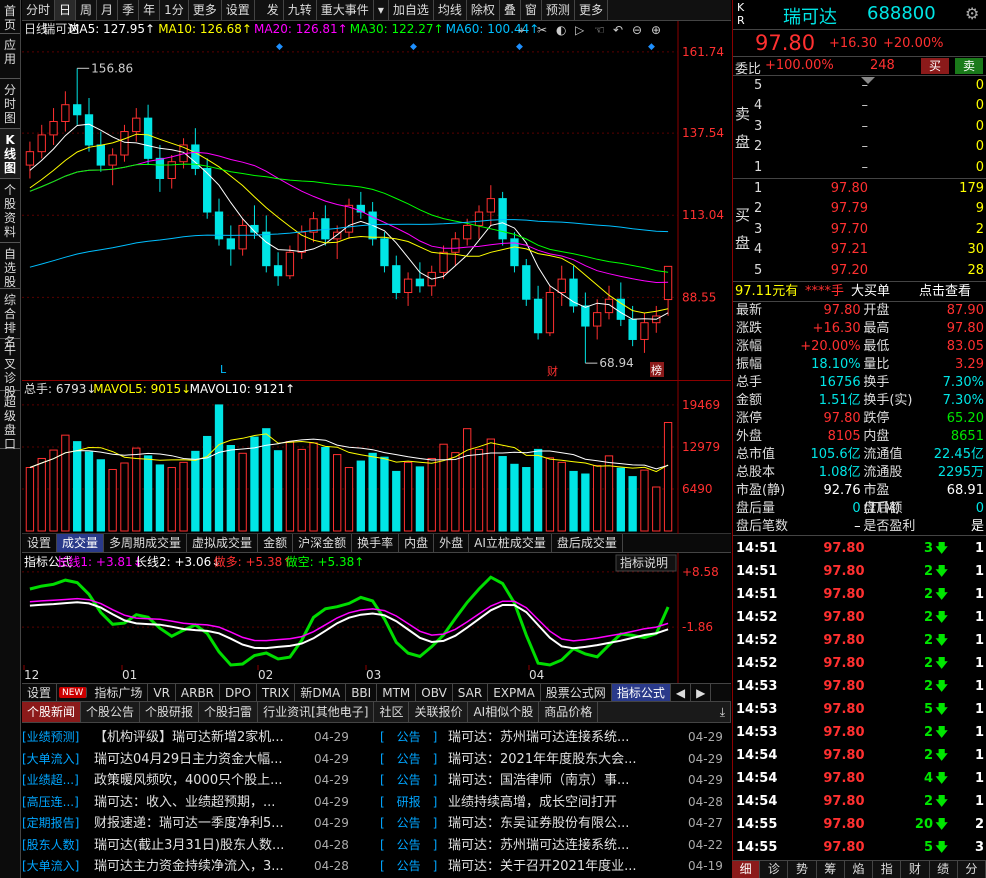 This screenshot has width=986, height=878. Describe the element at coordinates (397, 692) in the screenshot. I see `indtab-9: MTM` at that location.